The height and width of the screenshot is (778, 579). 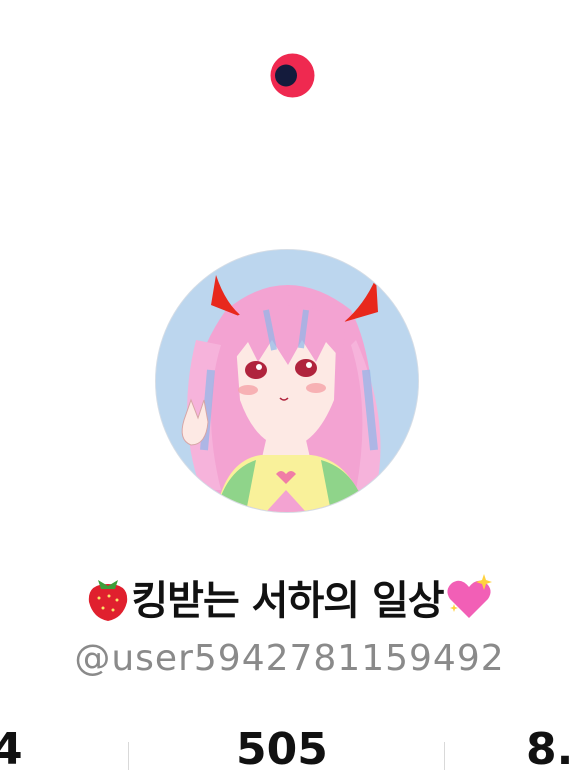 I want to click on display-name: 킹받는 서하의 일상, so click(x=289, y=600).